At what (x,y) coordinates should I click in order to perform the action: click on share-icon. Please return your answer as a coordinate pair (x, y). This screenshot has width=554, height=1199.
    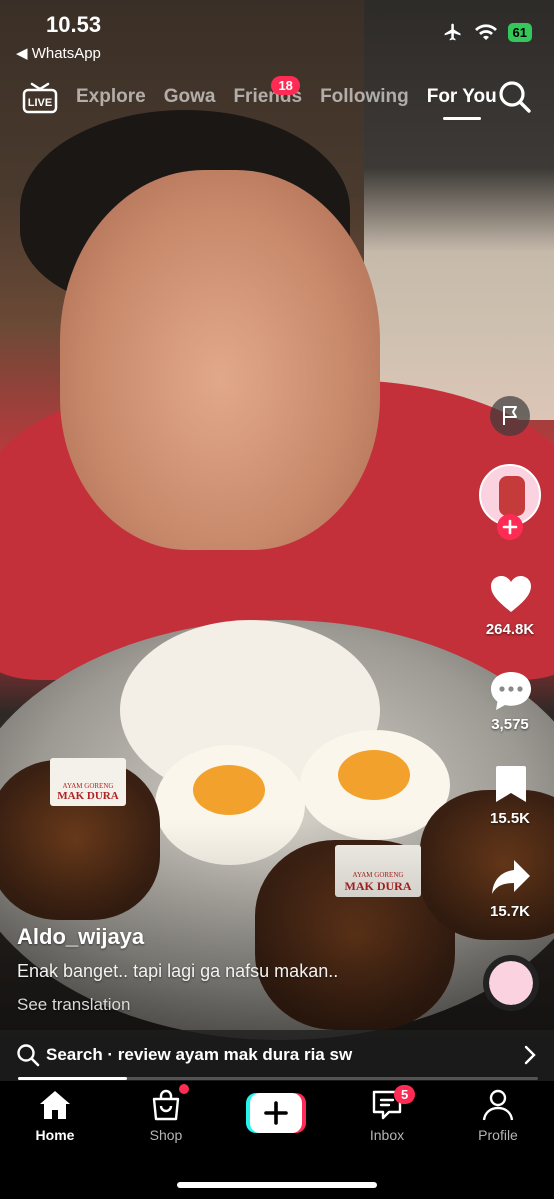
    Looking at the image, I should click on (511, 877).